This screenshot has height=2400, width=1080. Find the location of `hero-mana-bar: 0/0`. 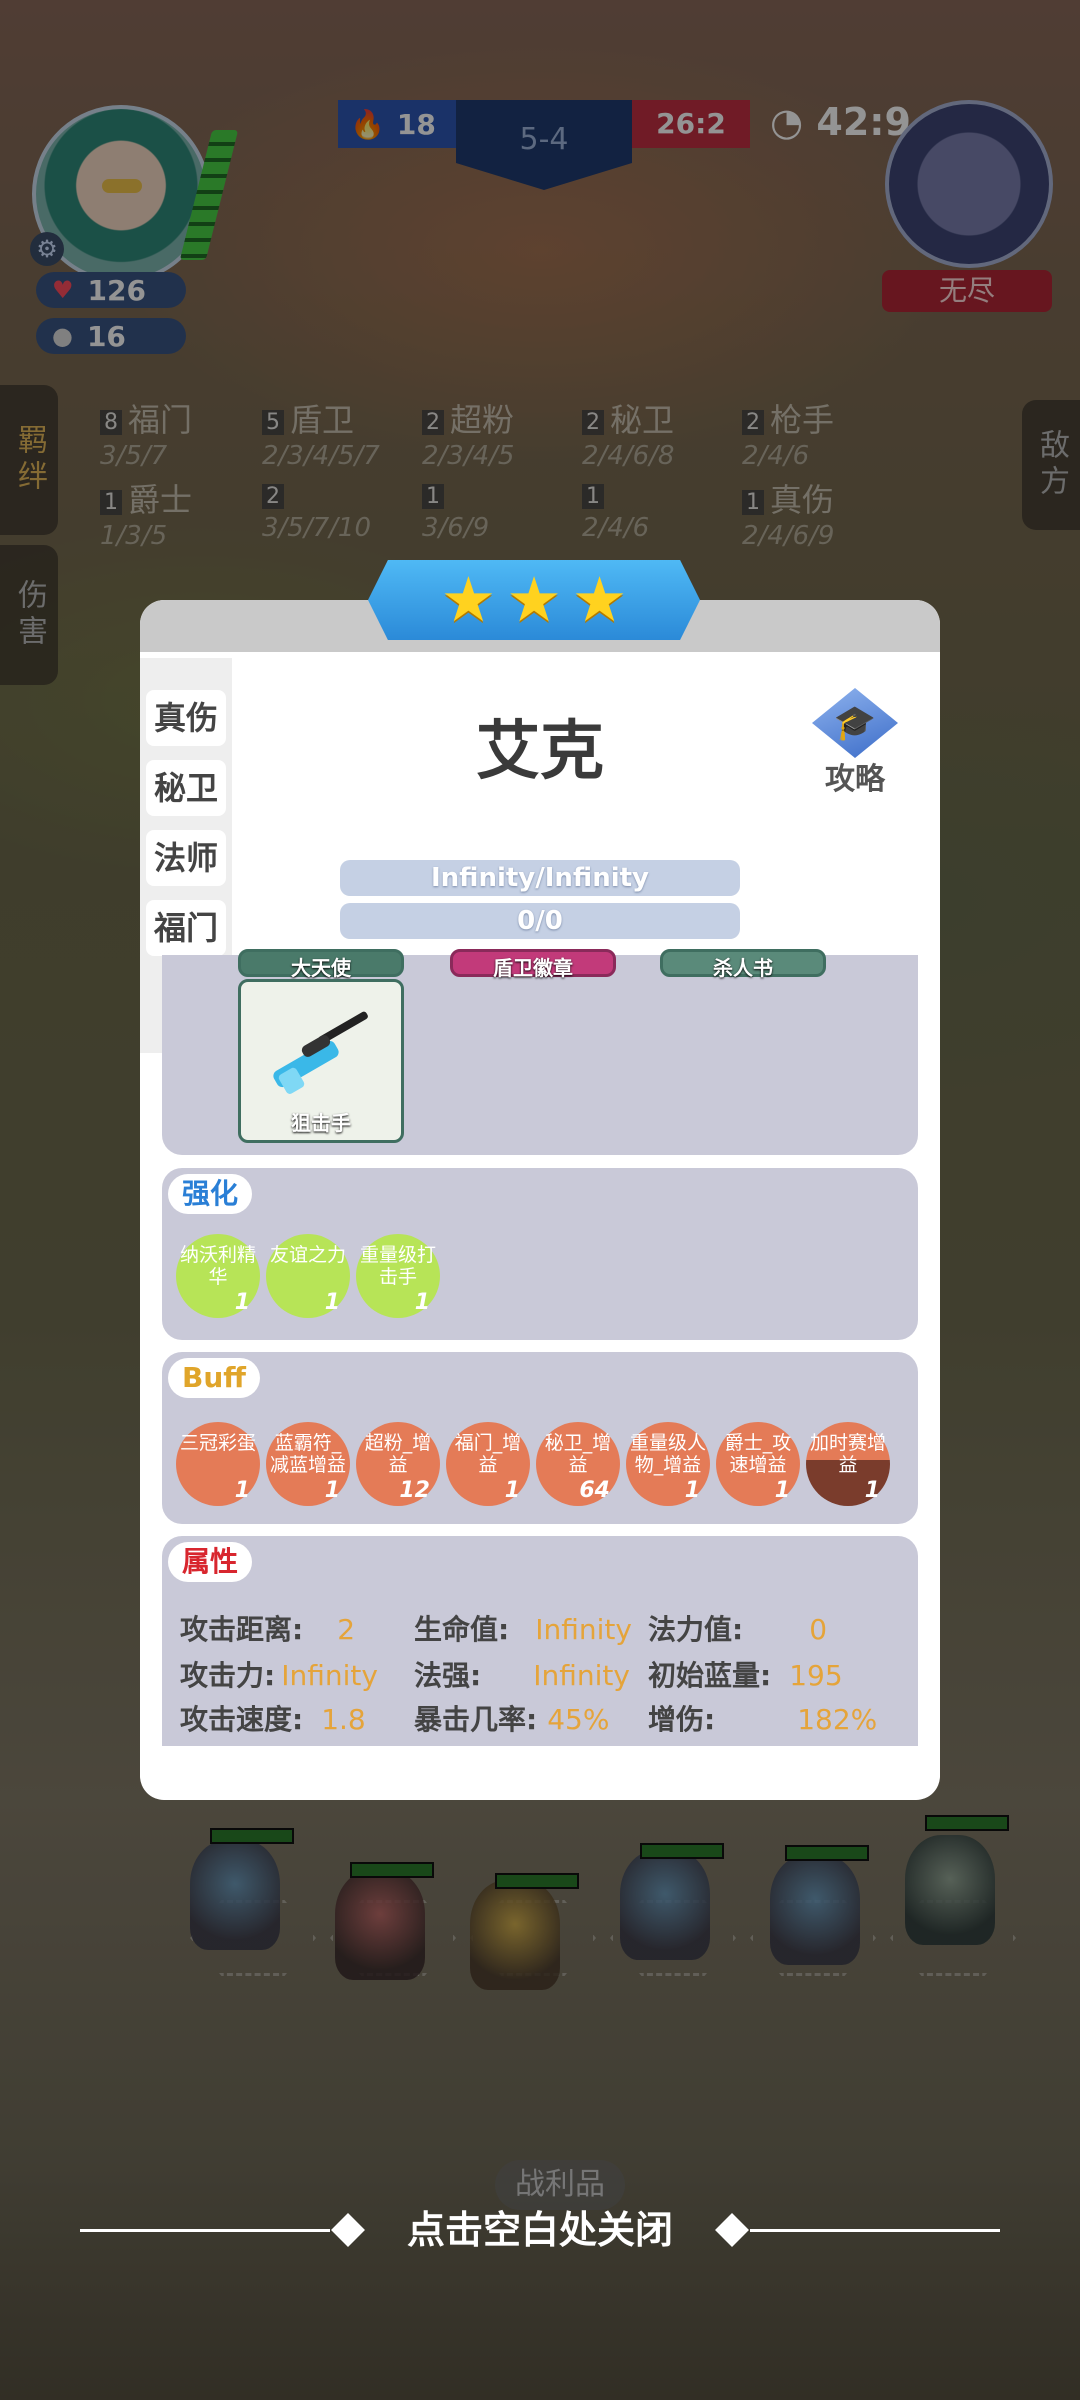

hero-mana-bar: 0/0 is located at coordinates (540, 921).